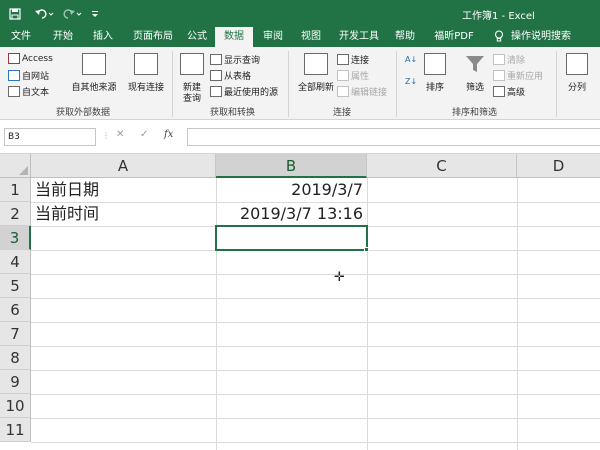 The width and height of the screenshot is (600, 450). I want to click on existing-connections-button: 现有连接, so click(146, 86).